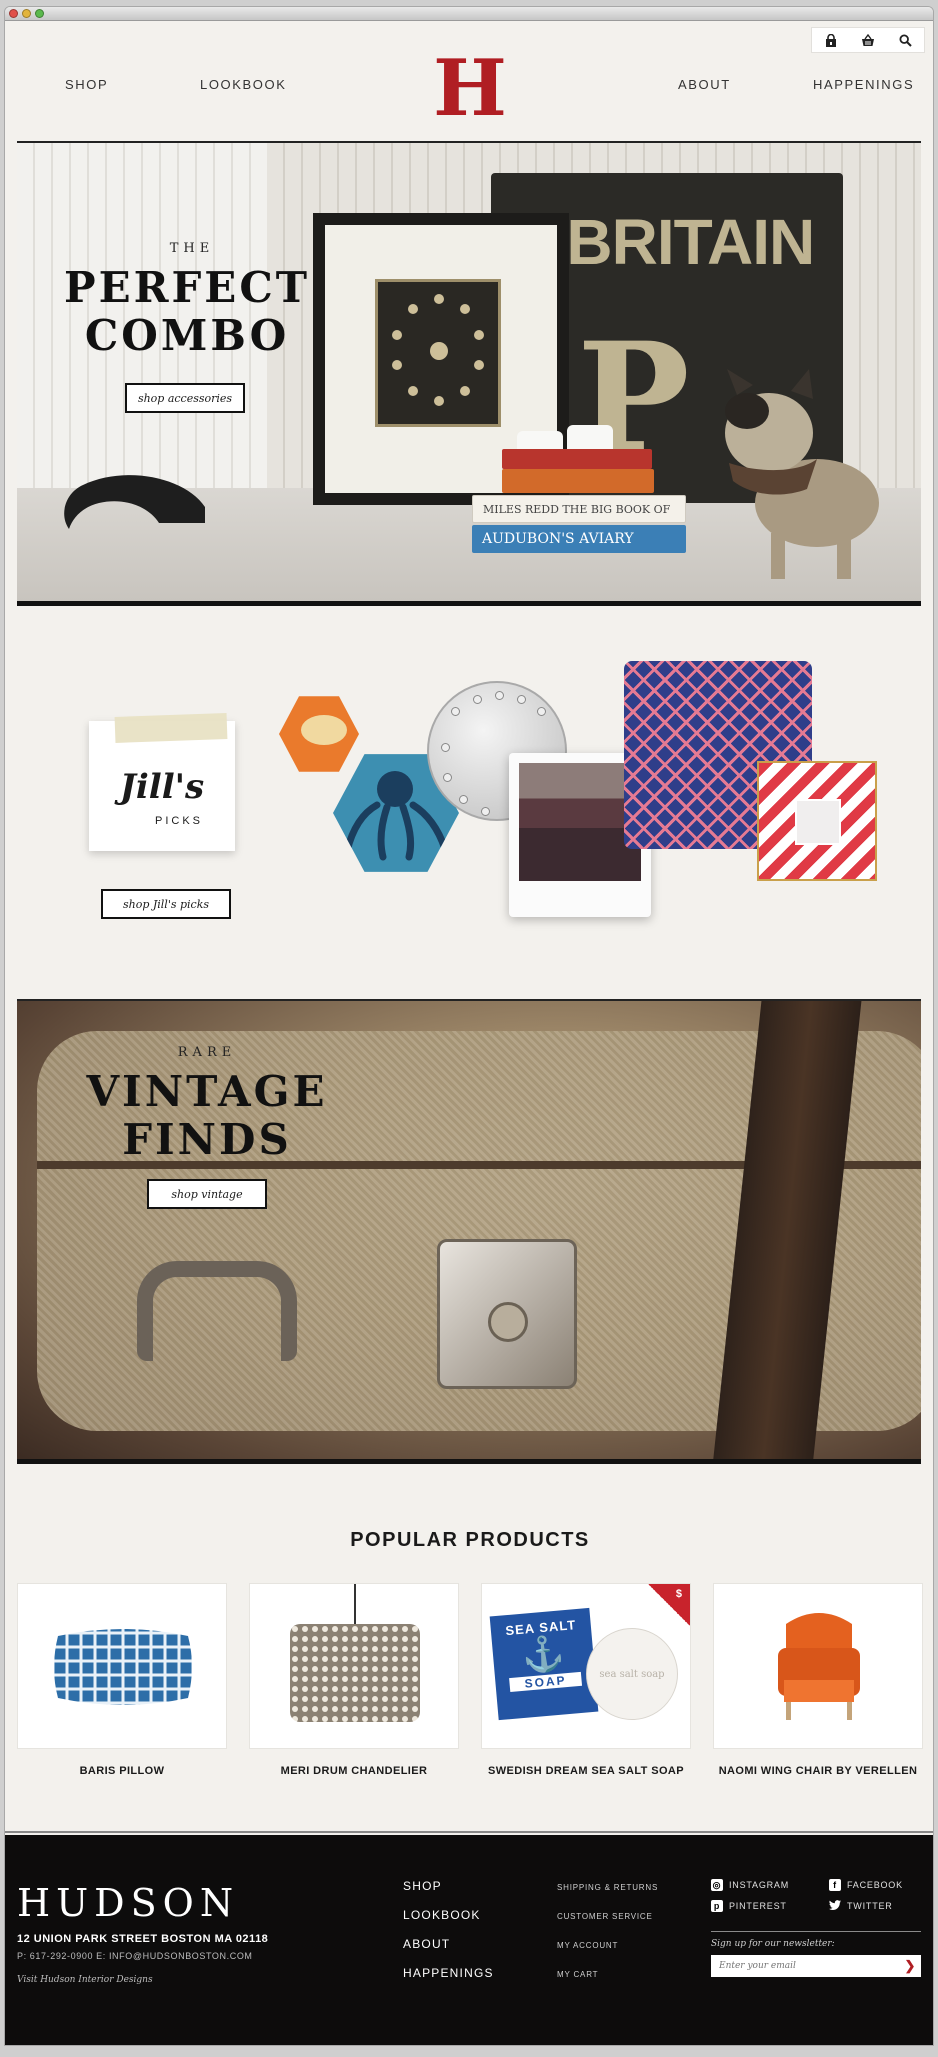 This screenshot has width=938, height=2057. Describe the element at coordinates (186, 287) in the screenshot. I see `hero-title-line1: PERFECT` at that location.